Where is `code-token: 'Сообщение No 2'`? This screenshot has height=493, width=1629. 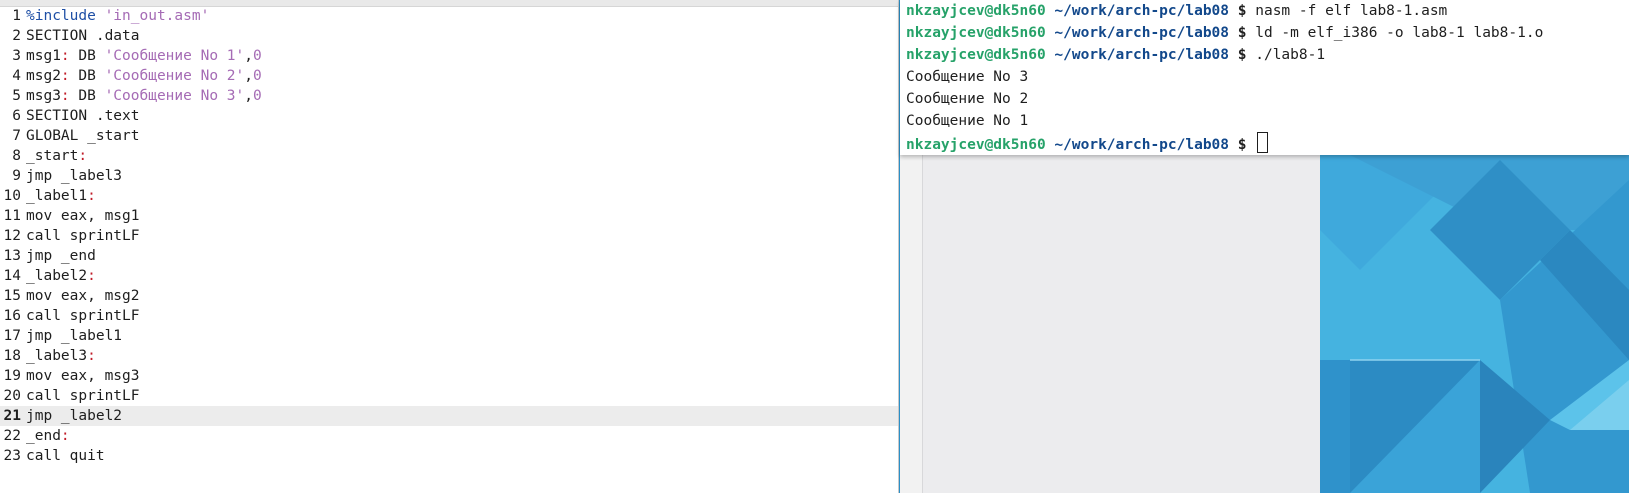 code-token: 'Сообщение No 2' is located at coordinates (174, 76).